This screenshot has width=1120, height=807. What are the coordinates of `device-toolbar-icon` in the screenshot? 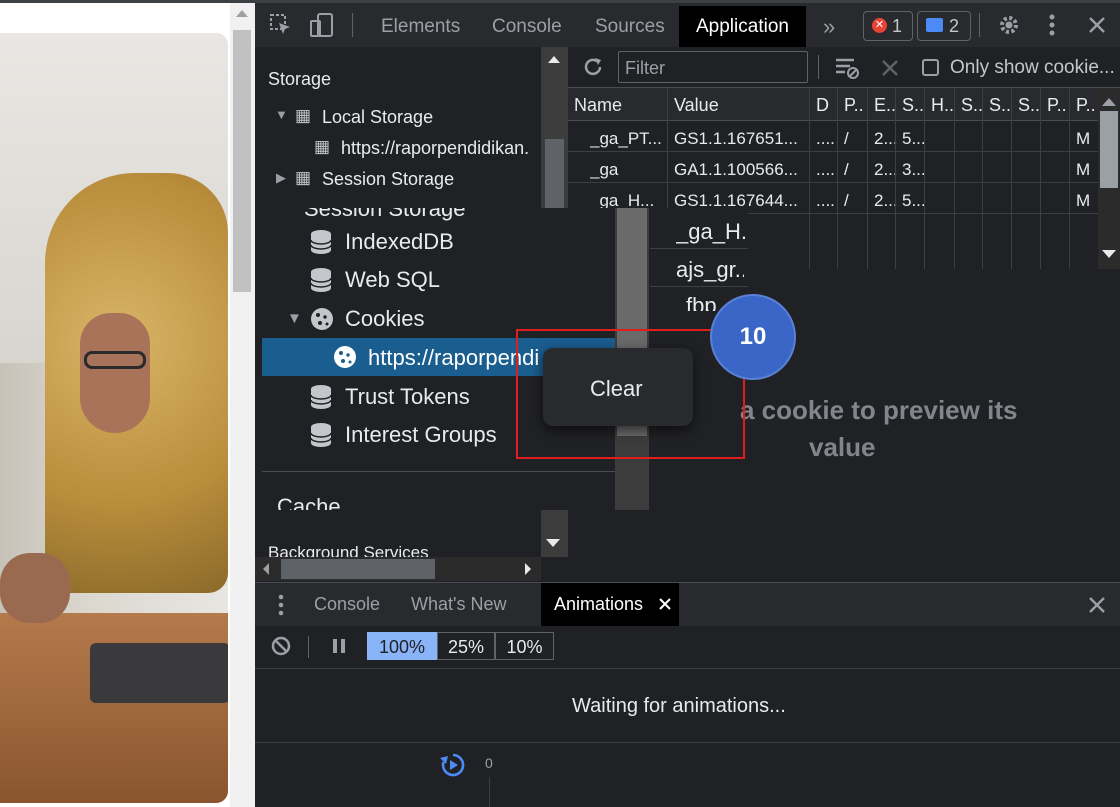 It's located at (322, 25).